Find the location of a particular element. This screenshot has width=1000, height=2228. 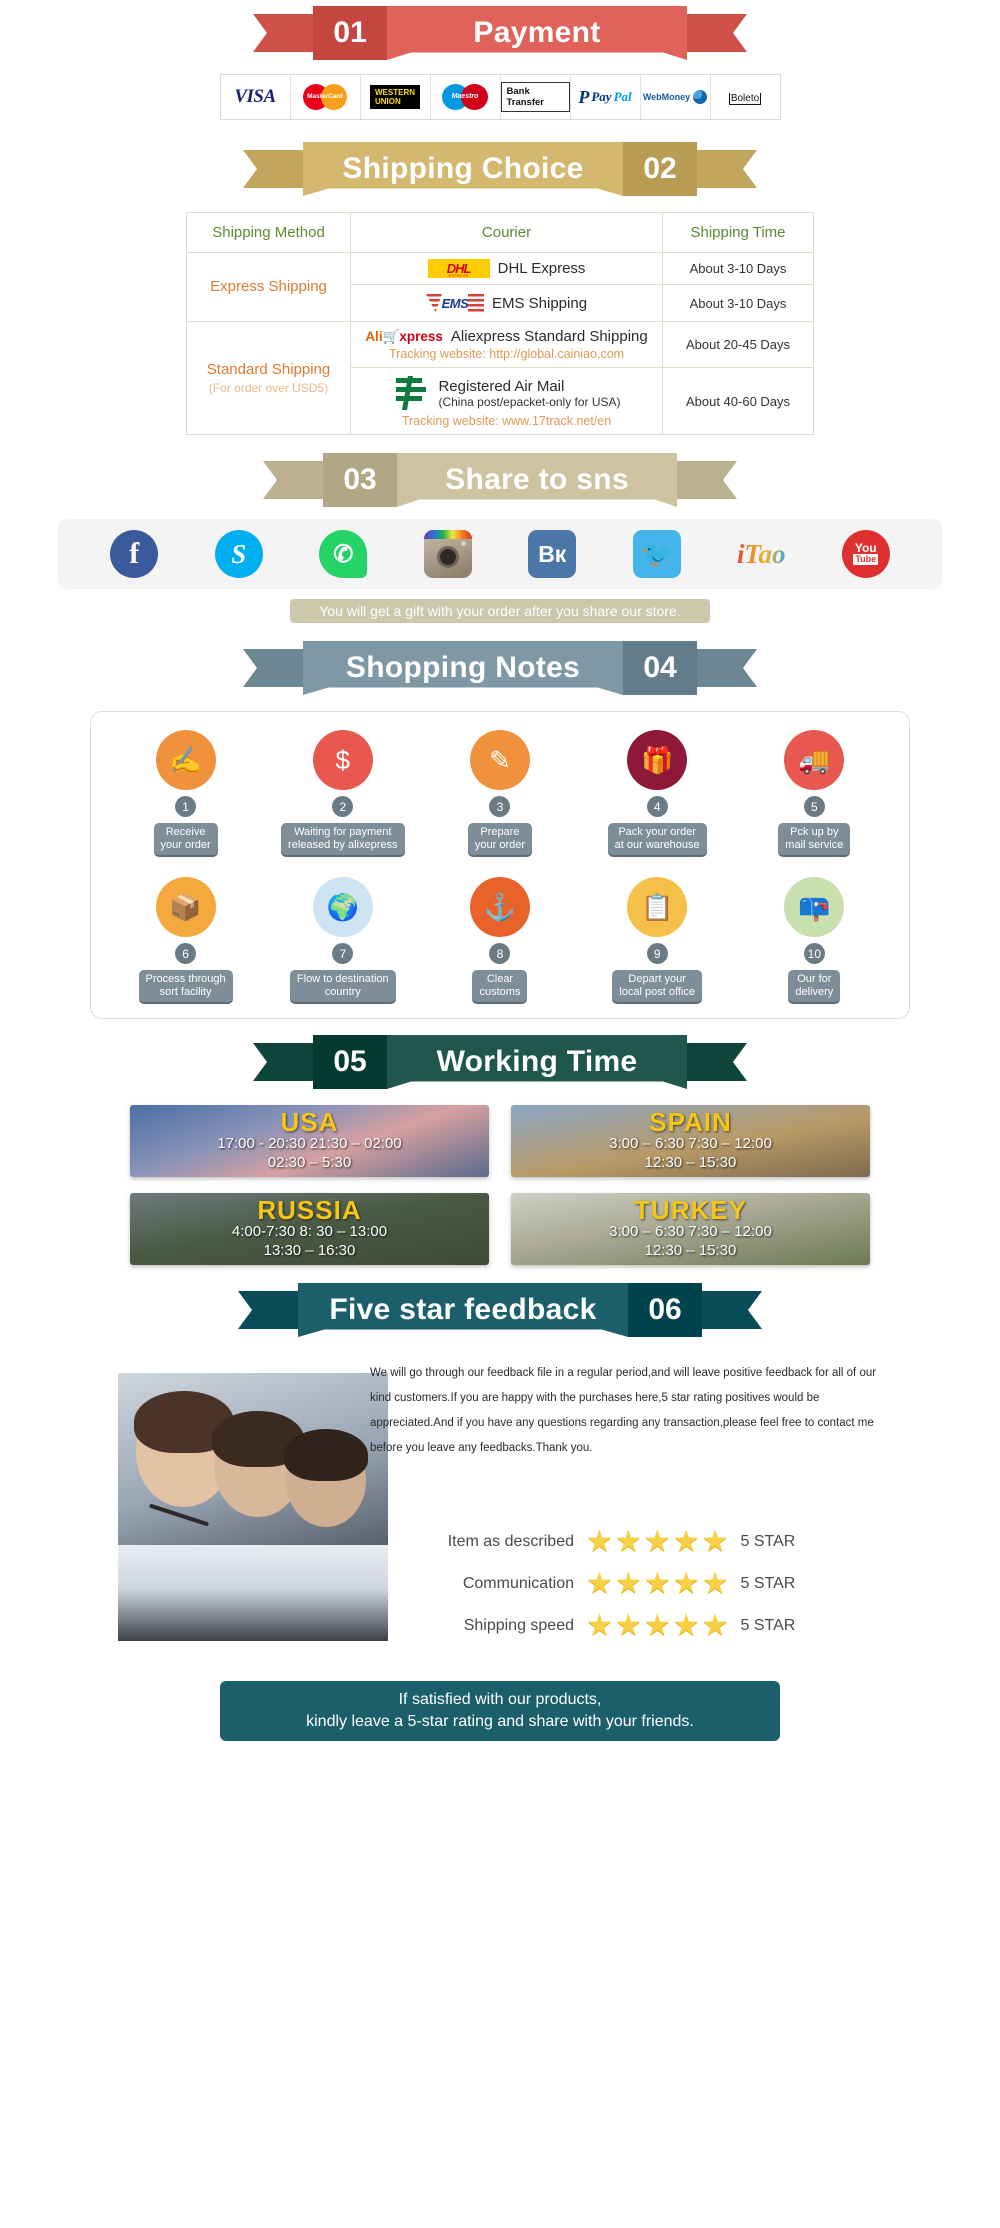

shopping-note-step: 🌍 7 Flow to destination country is located at coordinates (343, 939).